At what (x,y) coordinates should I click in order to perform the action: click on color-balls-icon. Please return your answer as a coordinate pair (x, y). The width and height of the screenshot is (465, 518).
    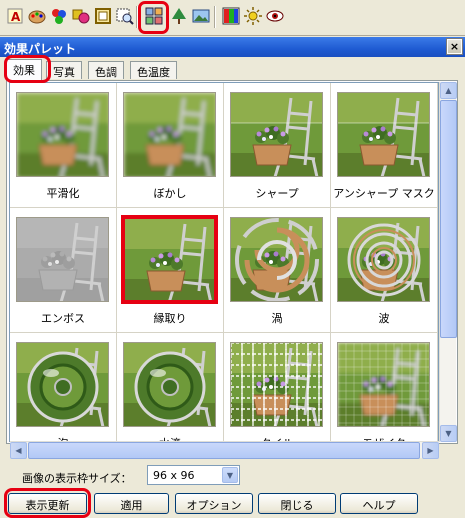
    Looking at the image, I should click on (59, 16).